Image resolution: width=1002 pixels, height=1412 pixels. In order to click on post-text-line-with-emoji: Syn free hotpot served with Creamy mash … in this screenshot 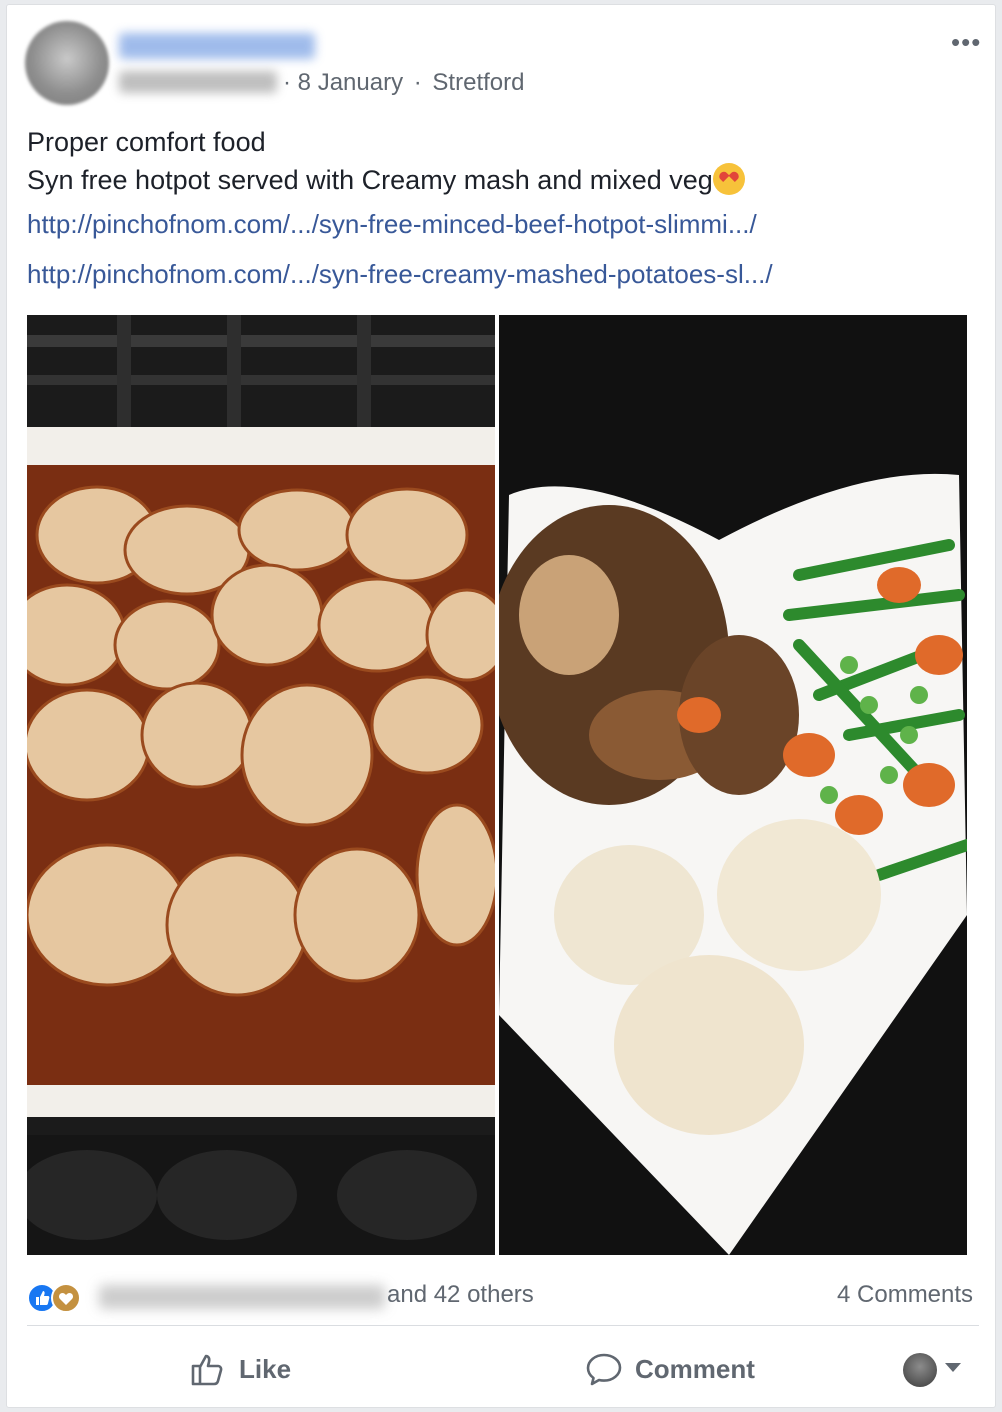, I will do `click(386, 180)`.